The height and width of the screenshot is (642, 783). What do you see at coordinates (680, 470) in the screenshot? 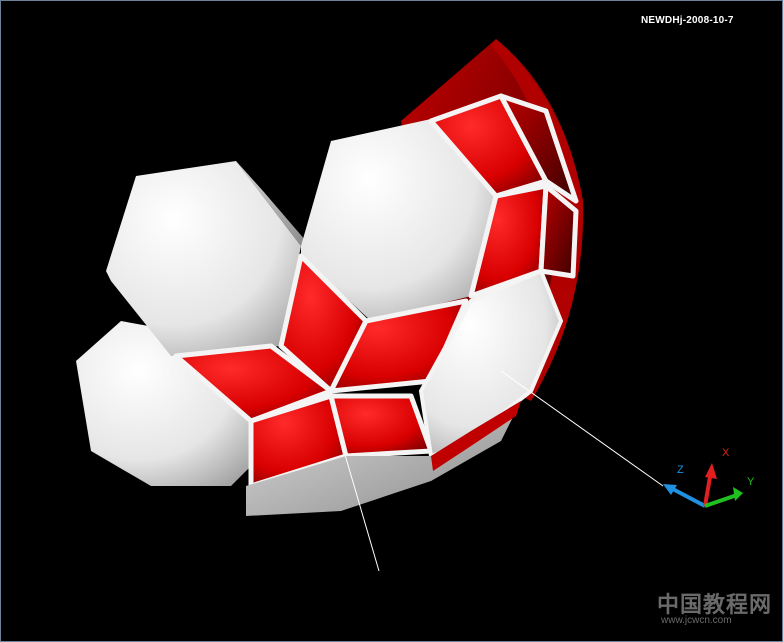
I see `ucs-z-label: Z` at bounding box center [680, 470].